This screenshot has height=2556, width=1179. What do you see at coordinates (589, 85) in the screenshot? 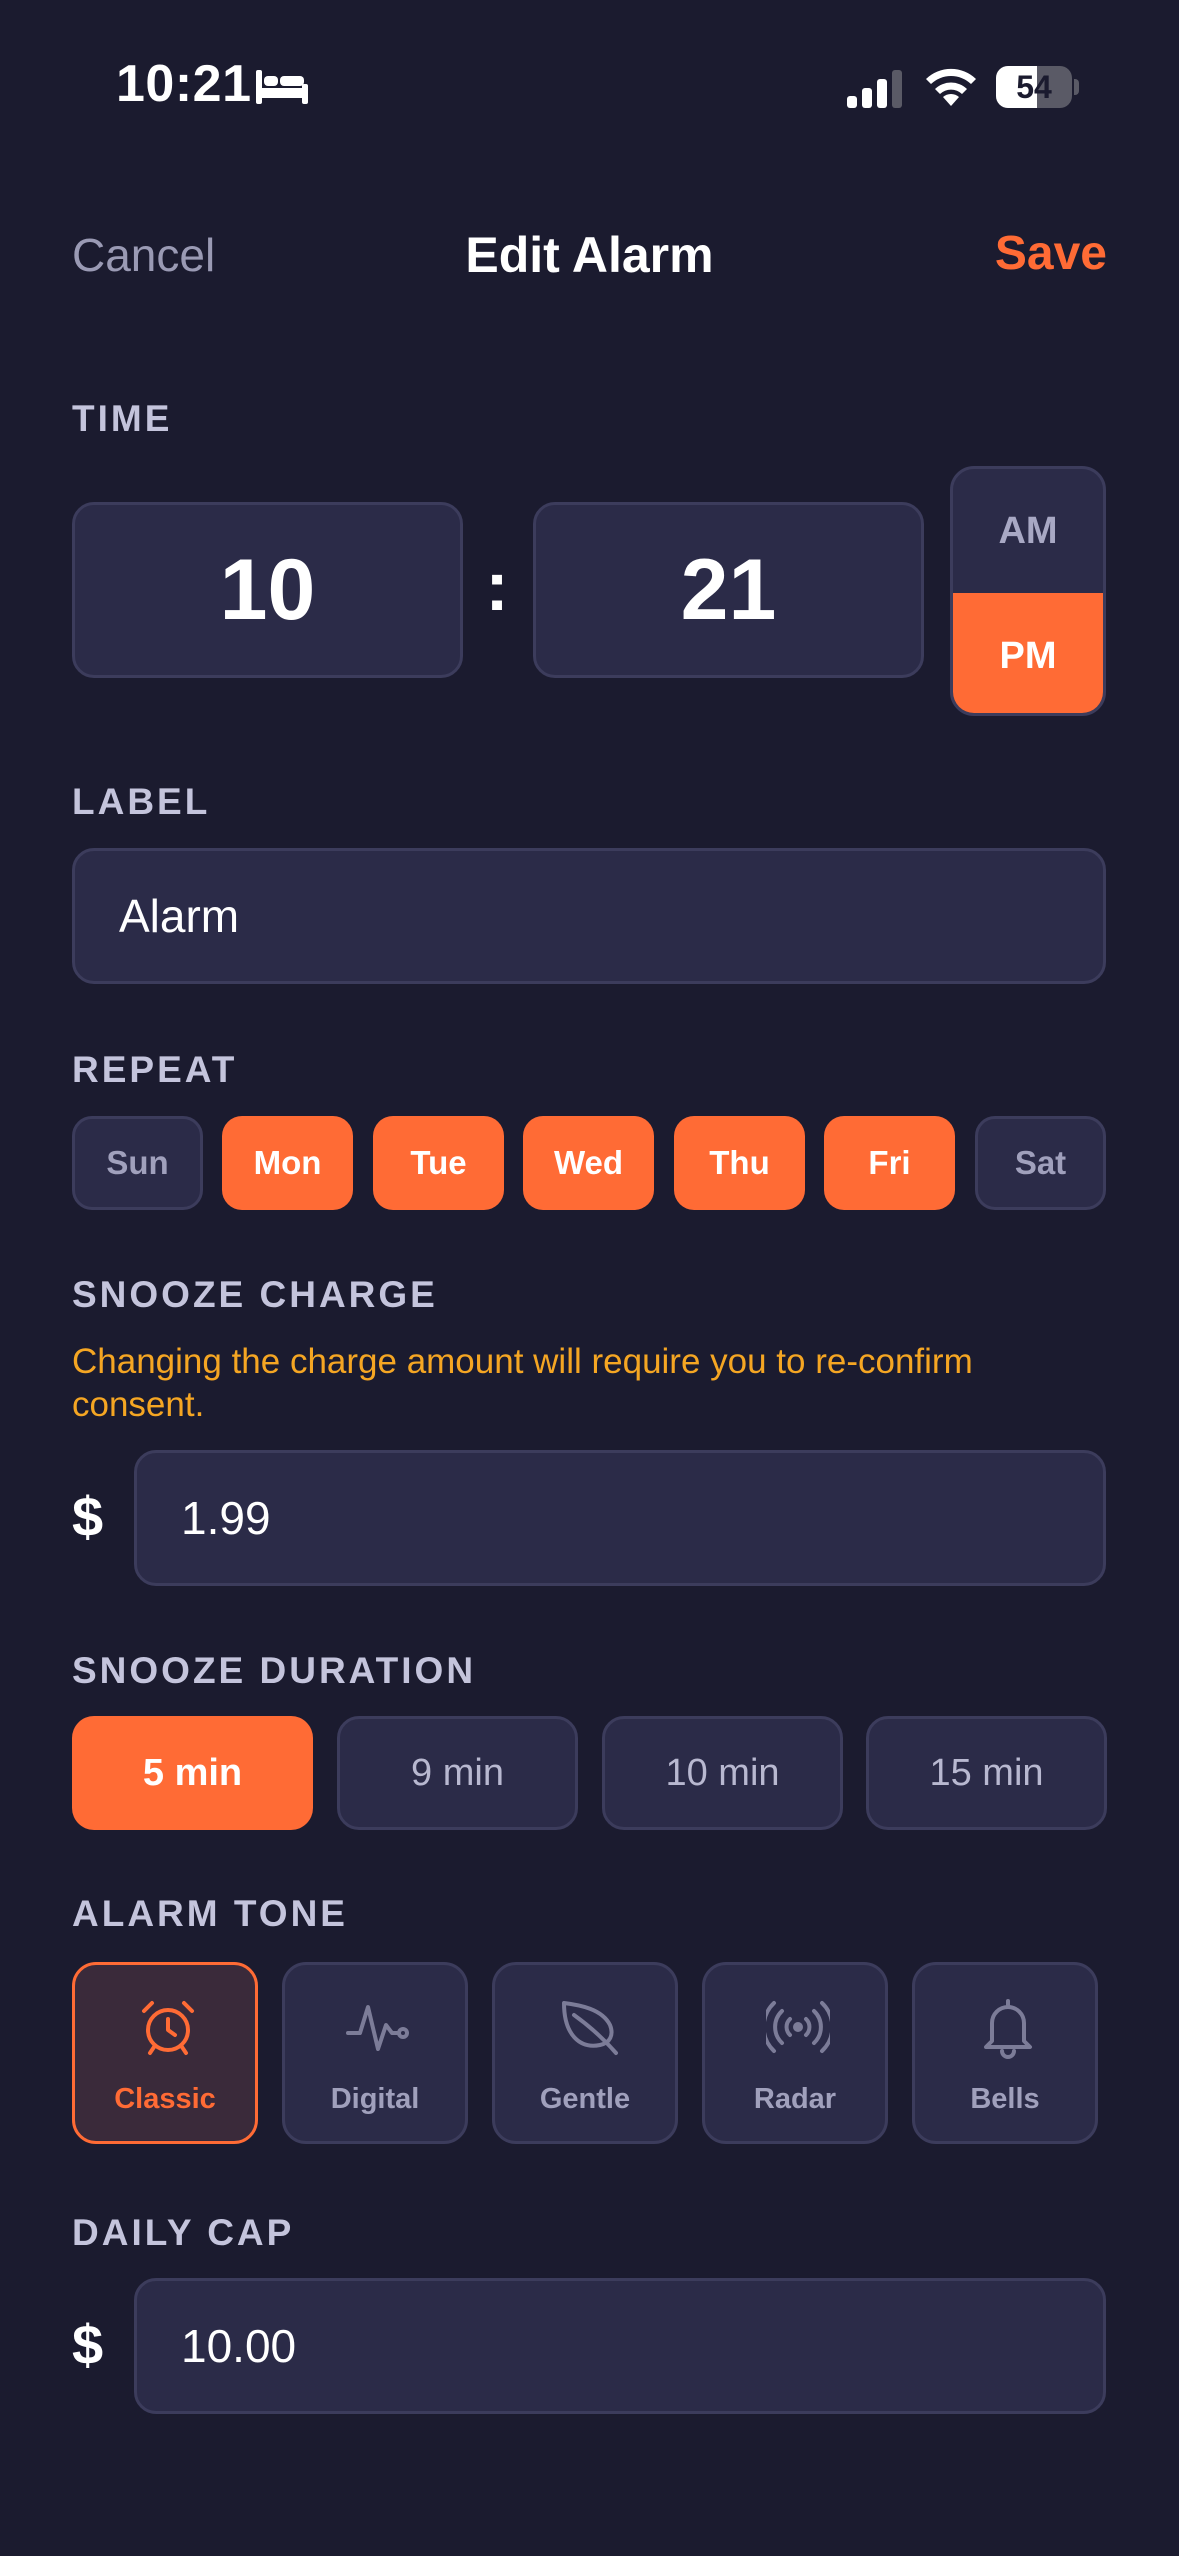
I see `status-bar: 10:21 54` at bounding box center [589, 85].